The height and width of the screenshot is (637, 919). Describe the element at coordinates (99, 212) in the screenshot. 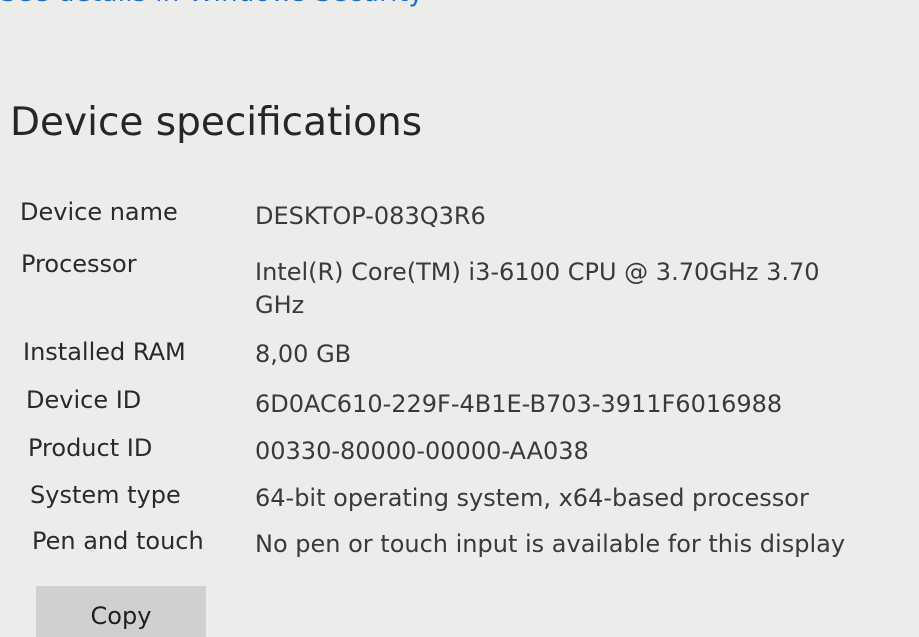

I see `spec-label: Device name` at that location.